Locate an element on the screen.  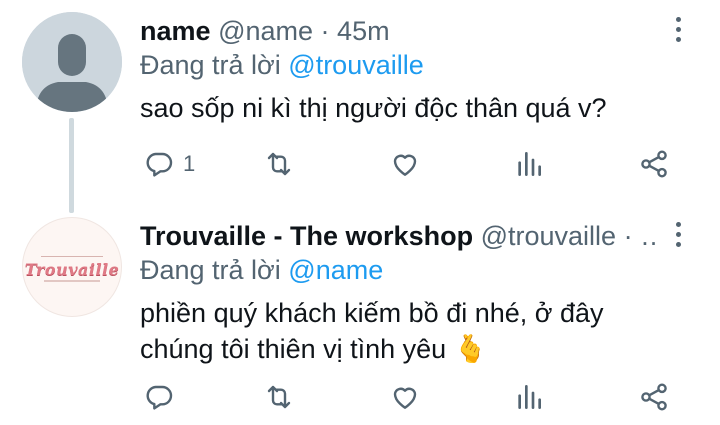
trouvaille-logo: Trouvaille is located at coordinates (72, 267).